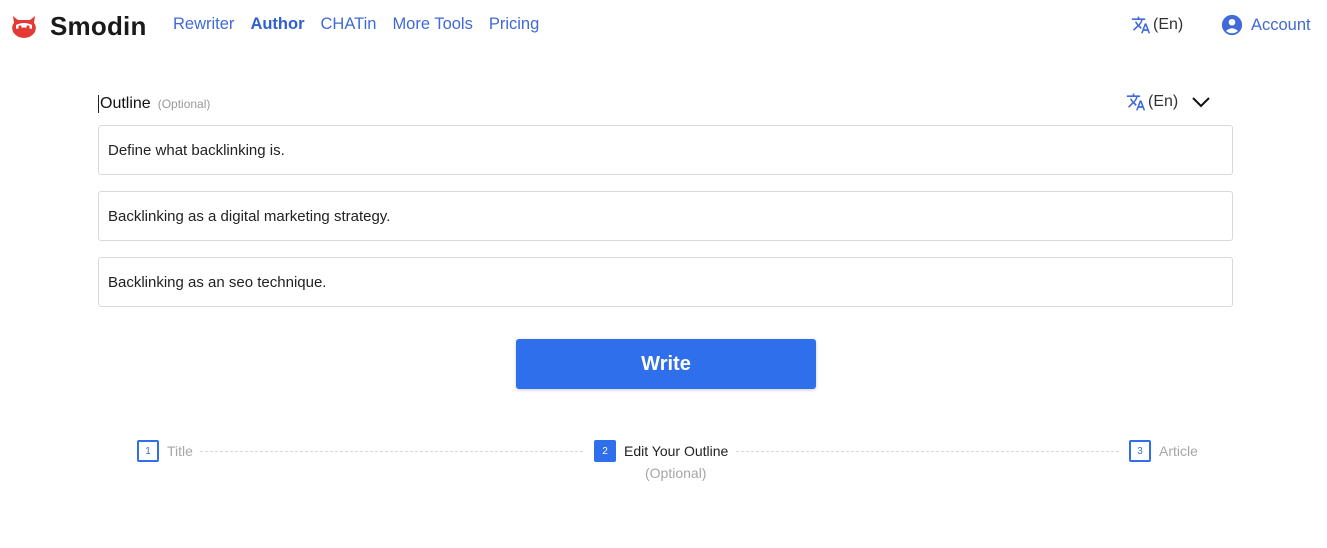  I want to click on language-label: (En), so click(1168, 24).